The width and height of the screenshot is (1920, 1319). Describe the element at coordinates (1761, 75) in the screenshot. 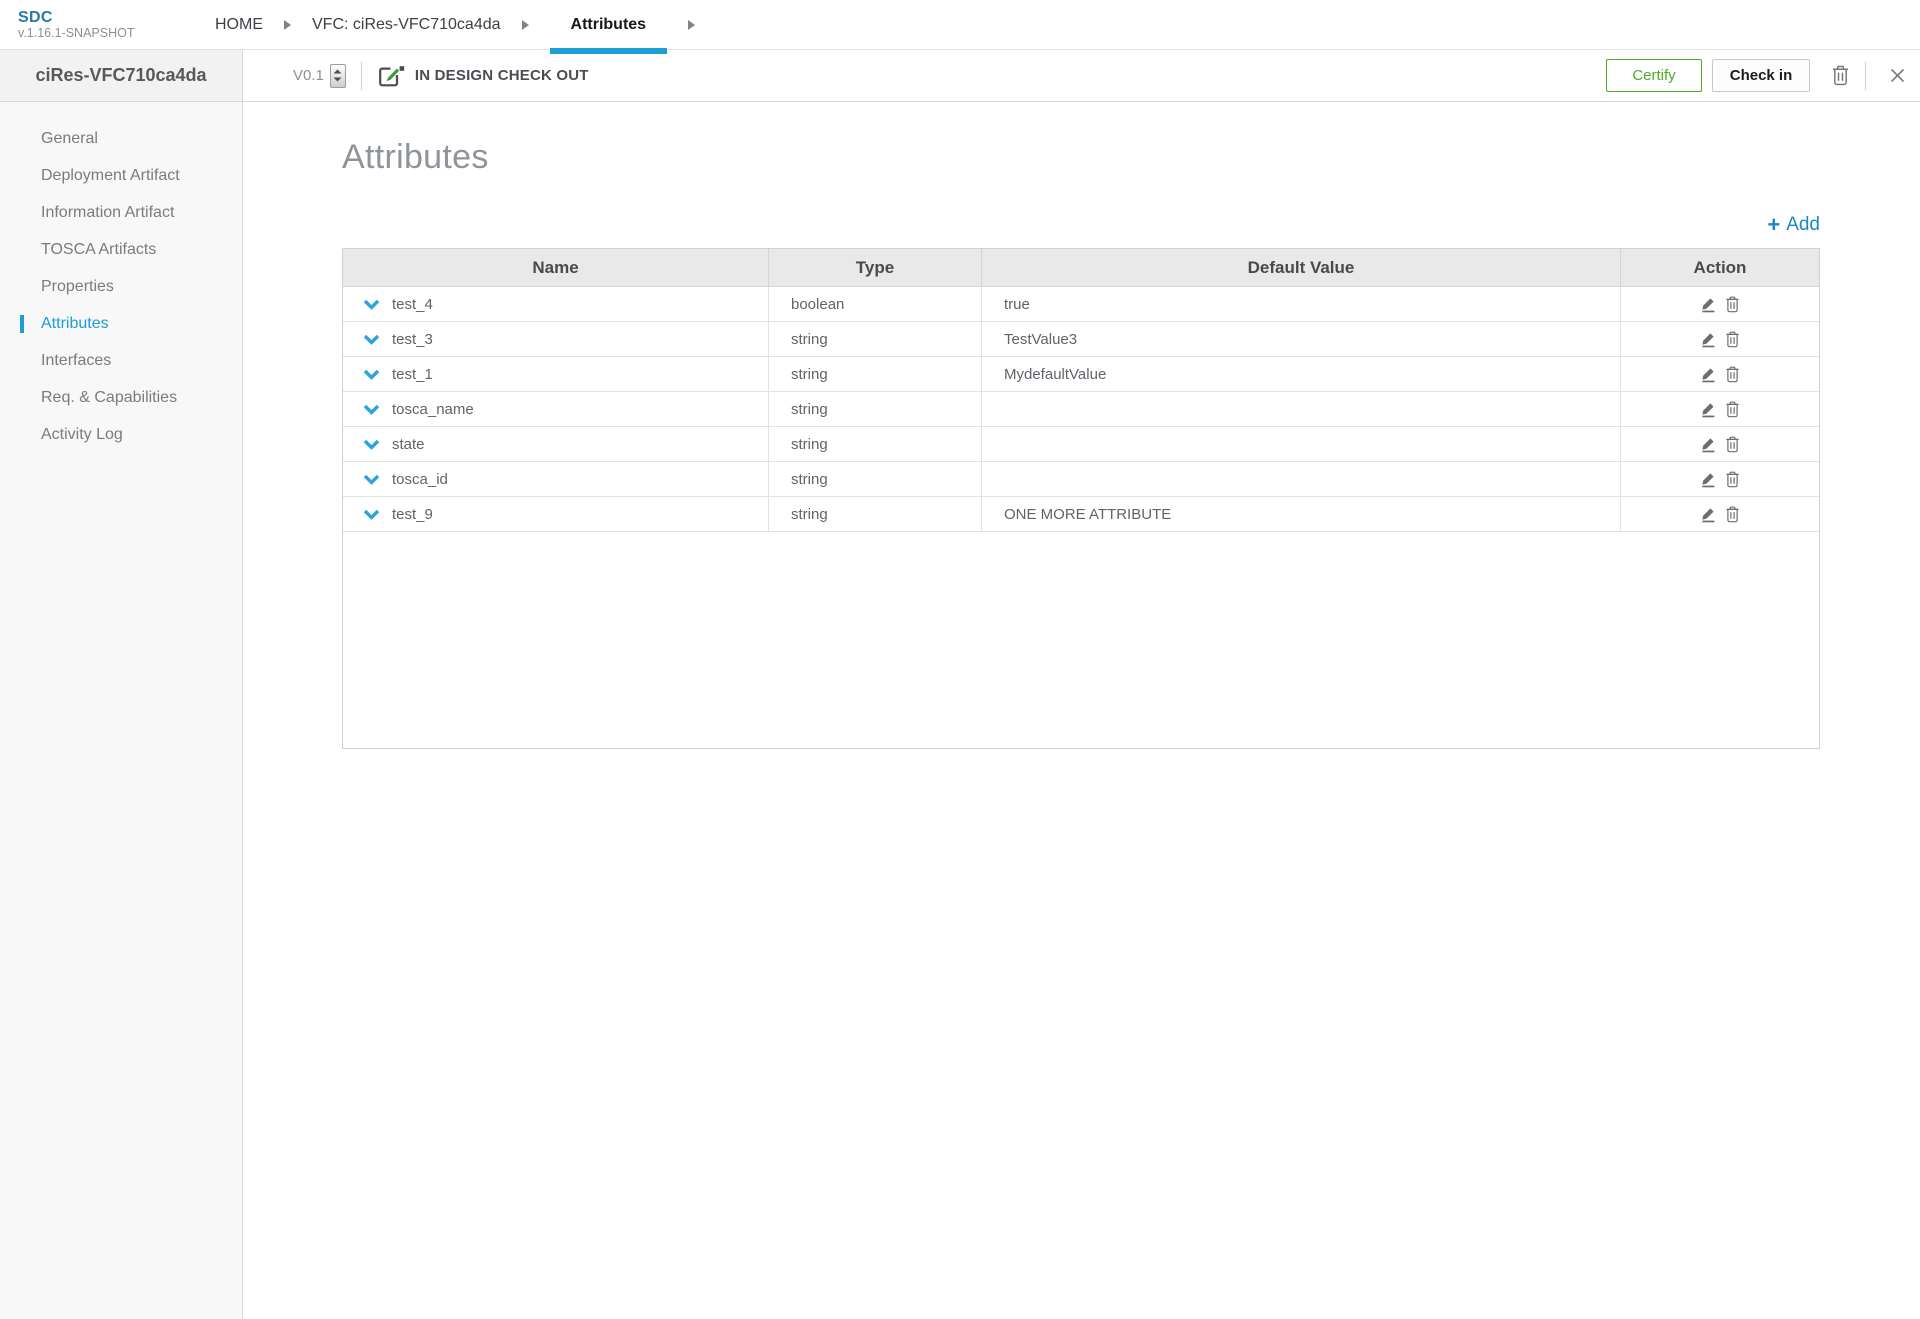

I see `check-in-button: Check in` at that location.